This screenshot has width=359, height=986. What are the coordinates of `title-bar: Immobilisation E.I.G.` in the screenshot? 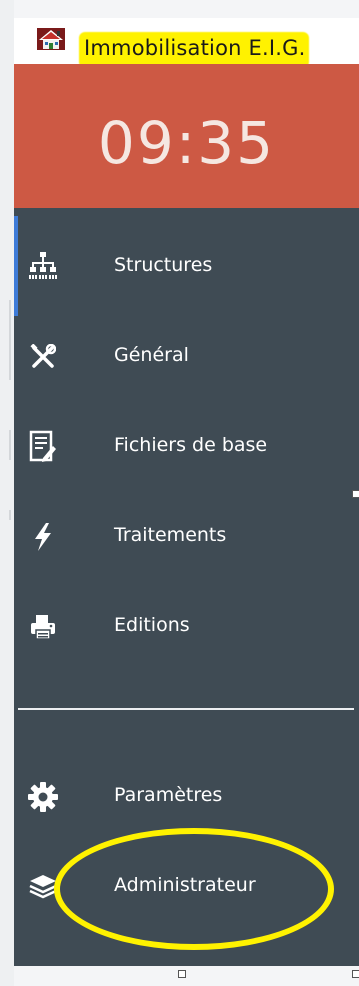 It's located at (186, 43).